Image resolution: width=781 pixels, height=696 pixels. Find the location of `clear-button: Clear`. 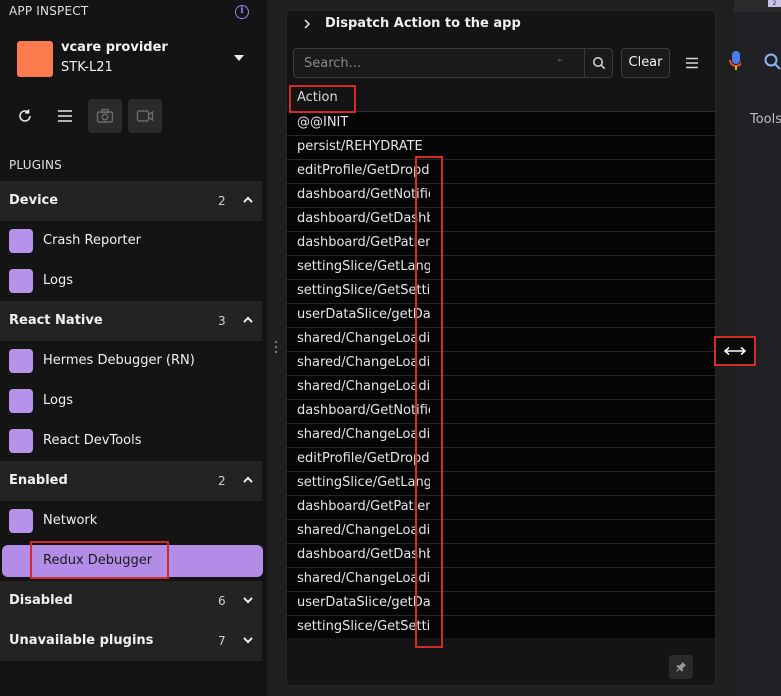

clear-button: Clear is located at coordinates (645, 63).